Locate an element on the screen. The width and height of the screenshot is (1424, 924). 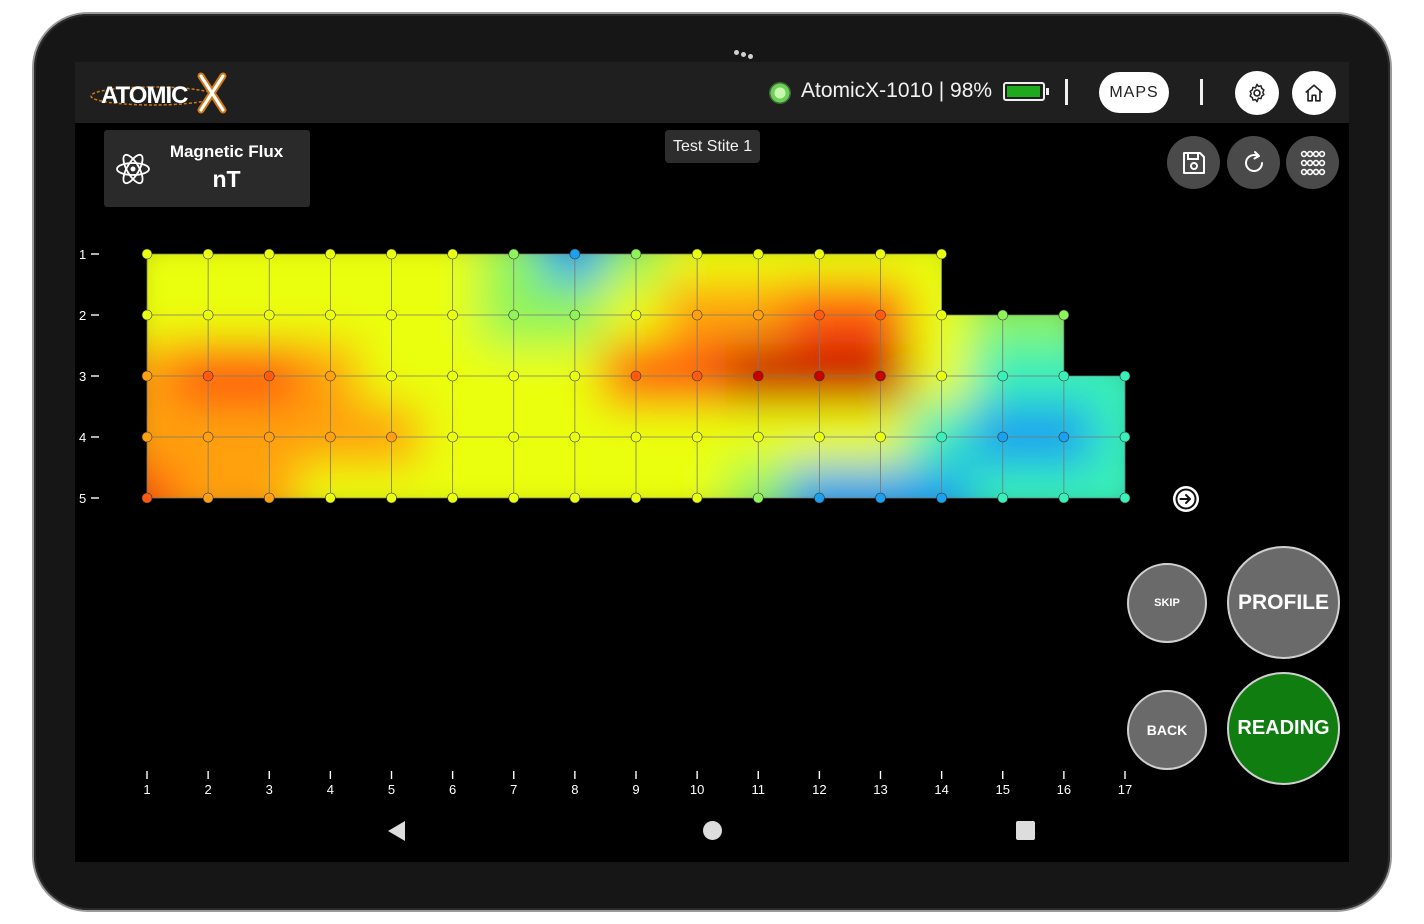
arrow-right-icon is located at coordinates (1186, 499).